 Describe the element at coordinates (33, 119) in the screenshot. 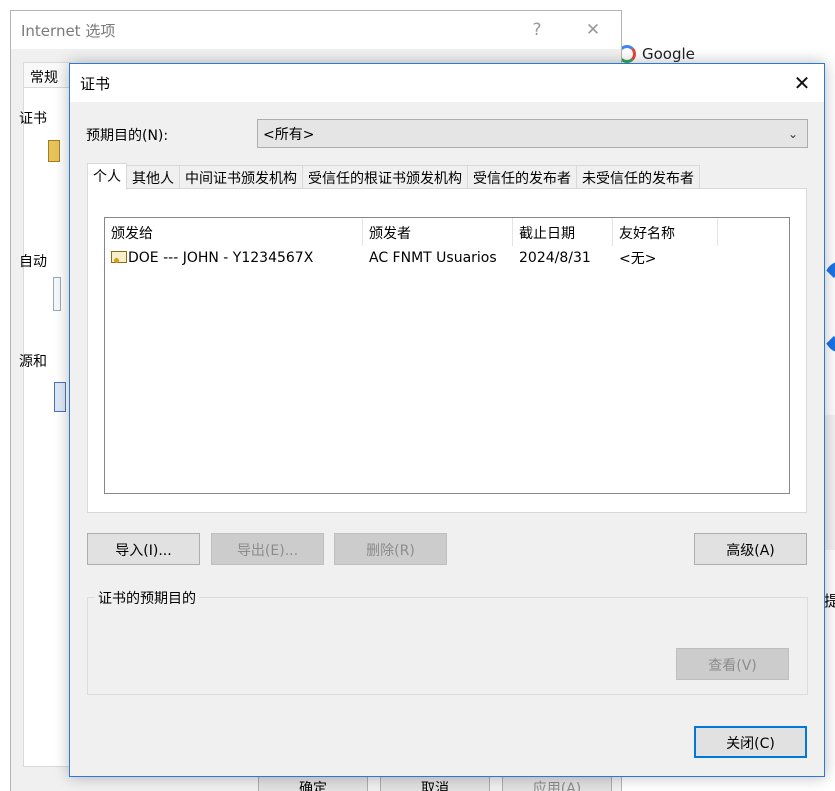

I see `section-certificates-label: 证书` at that location.